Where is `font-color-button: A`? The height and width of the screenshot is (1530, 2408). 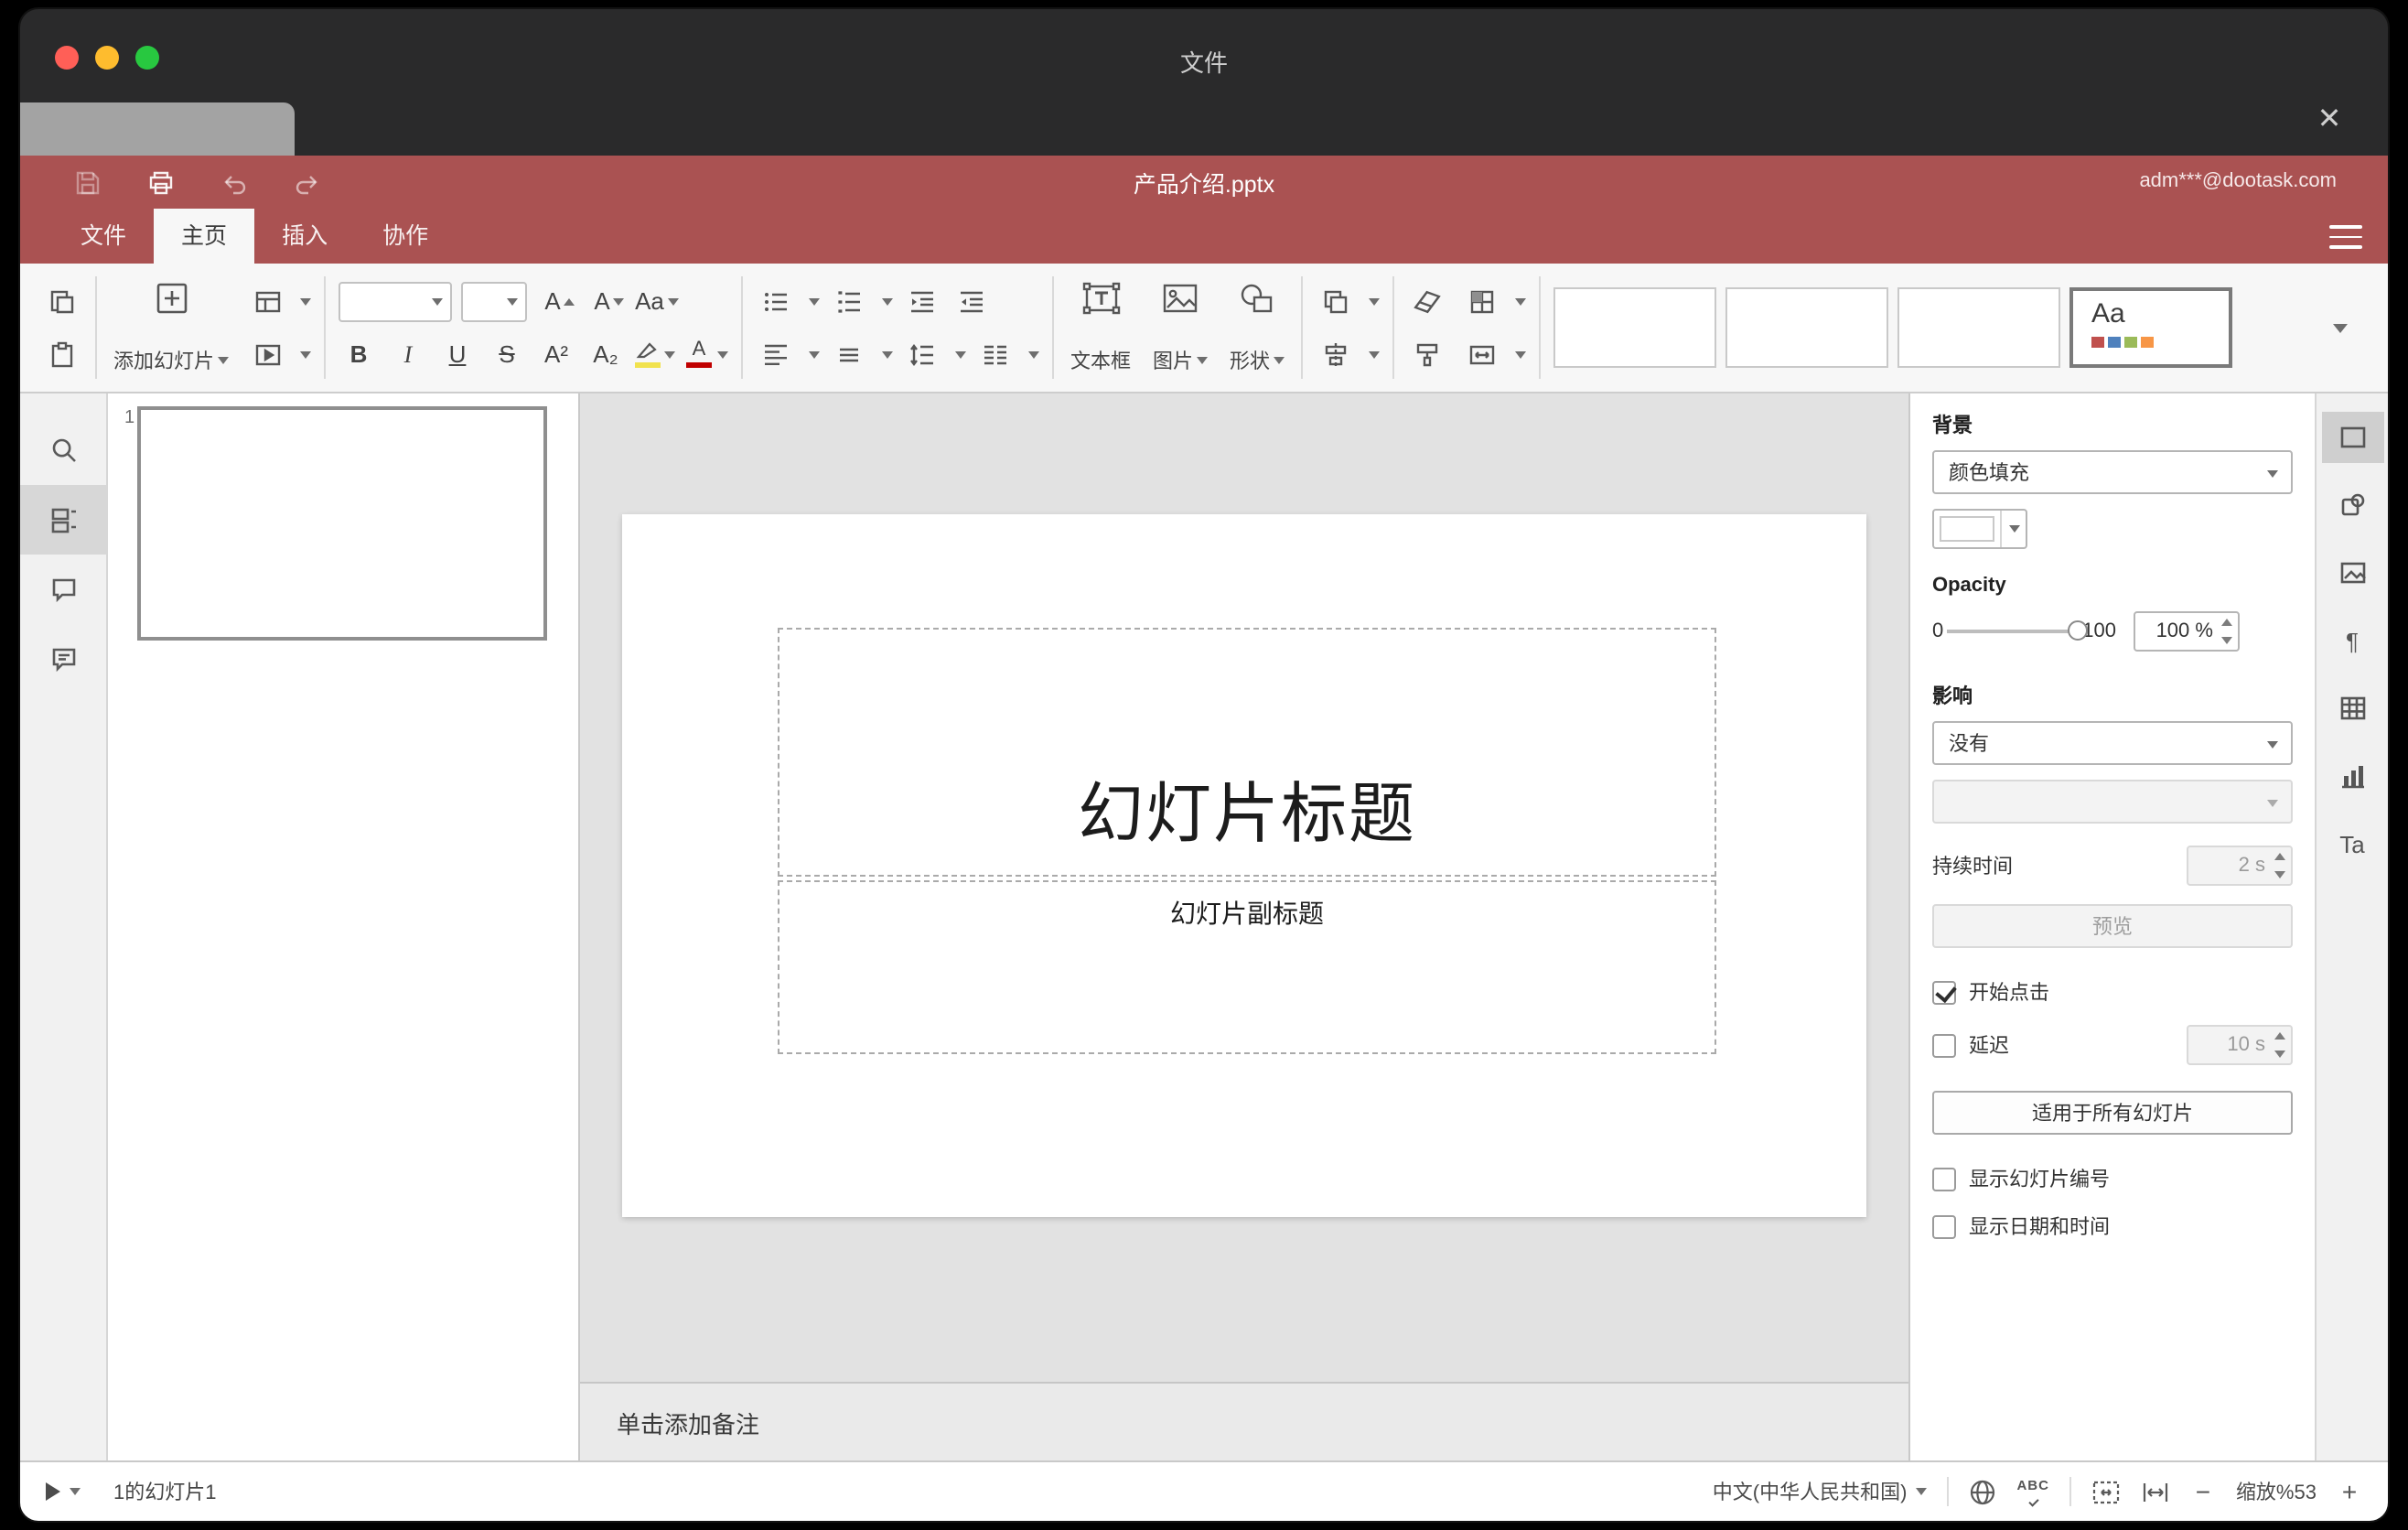
font-color-button: A is located at coordinates (706, 354).